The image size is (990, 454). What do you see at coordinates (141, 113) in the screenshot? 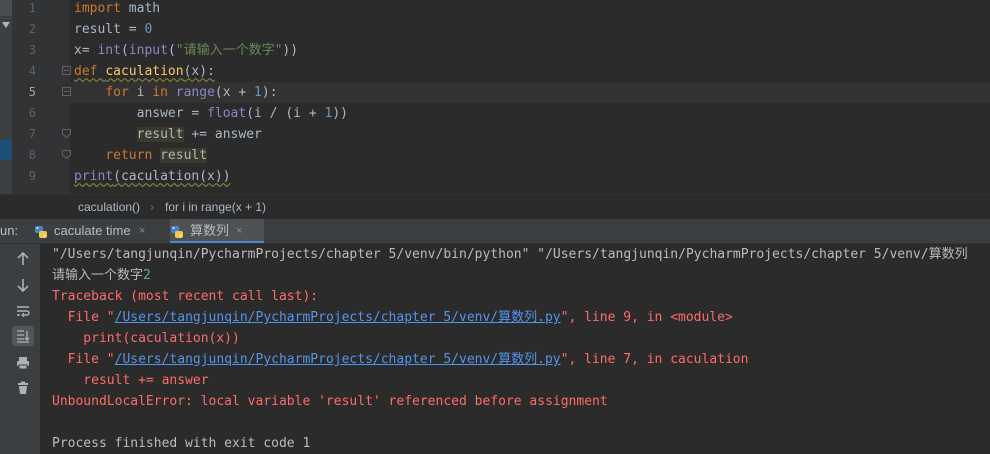
I see `code-token: answer =` at bounding box center [141, 113].